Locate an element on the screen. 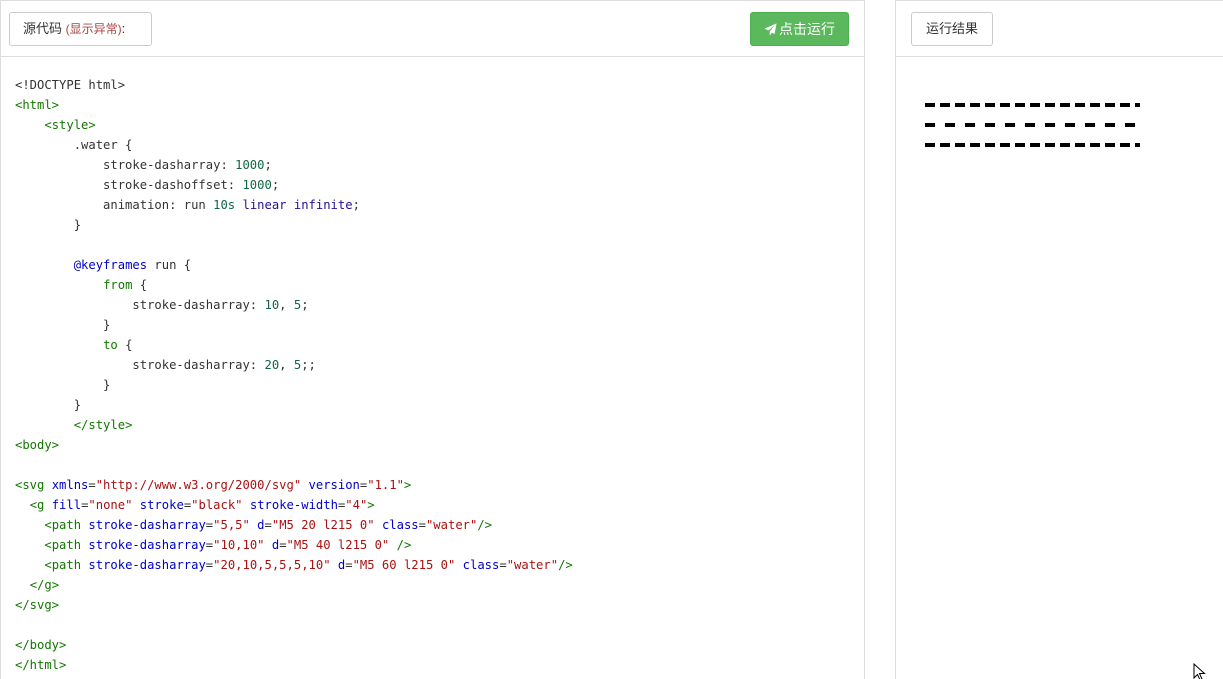 The width and height of the screenshot is (1223, 679). code-line: <body> is located at coordinates (434, 445).